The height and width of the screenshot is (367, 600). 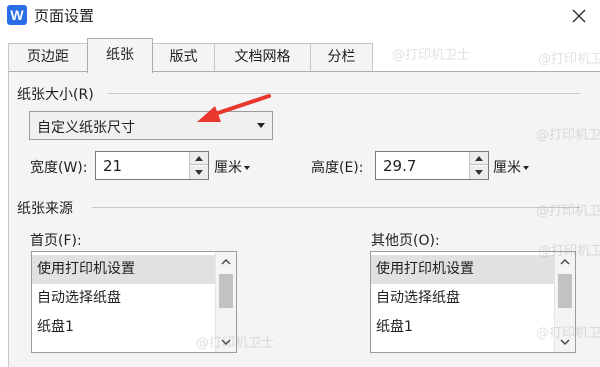 I want to click on height-increment-button, so click(x=479, y=158).